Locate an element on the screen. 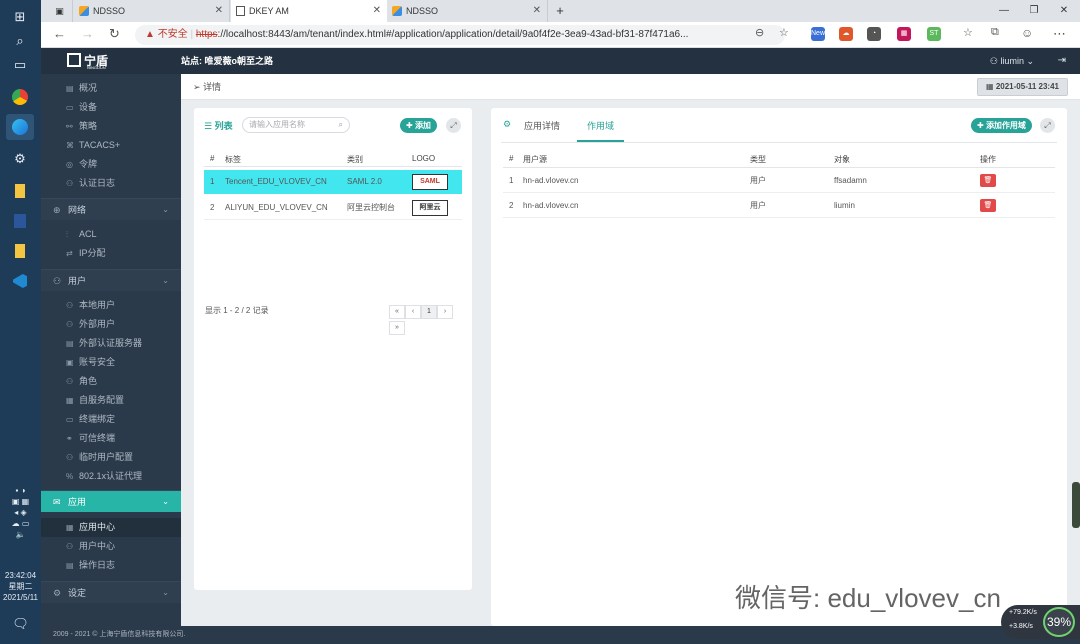 The image size is (1080, 644). network-speed-widget: +79.2K/s +3.8K/s 39% is located at coordinates (1040, 622).